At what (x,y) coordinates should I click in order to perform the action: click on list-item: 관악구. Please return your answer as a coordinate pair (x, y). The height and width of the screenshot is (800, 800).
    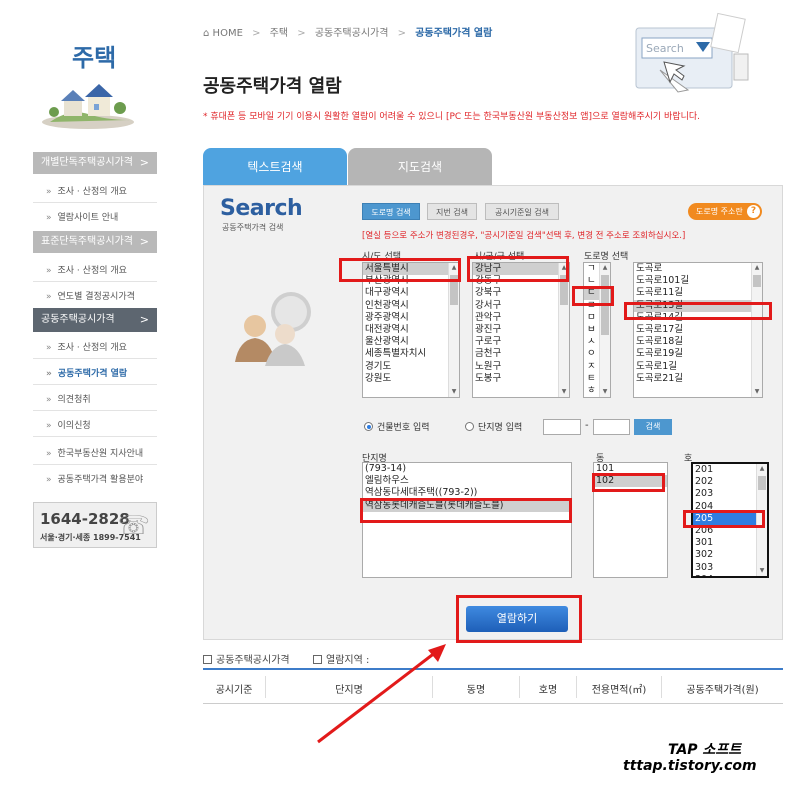
    Looking at the image, I should click on (521, 318).